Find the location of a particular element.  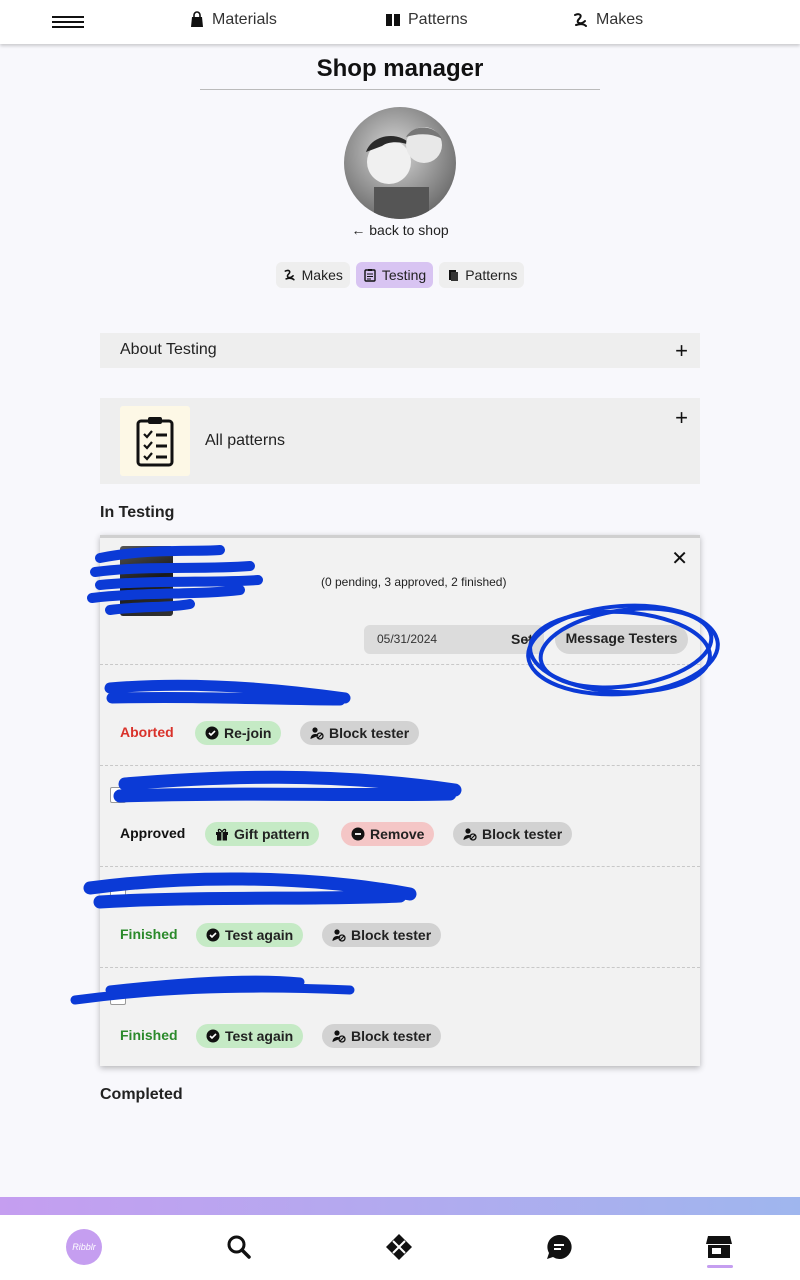

chat-icon is located at coordinates (559, 1246).